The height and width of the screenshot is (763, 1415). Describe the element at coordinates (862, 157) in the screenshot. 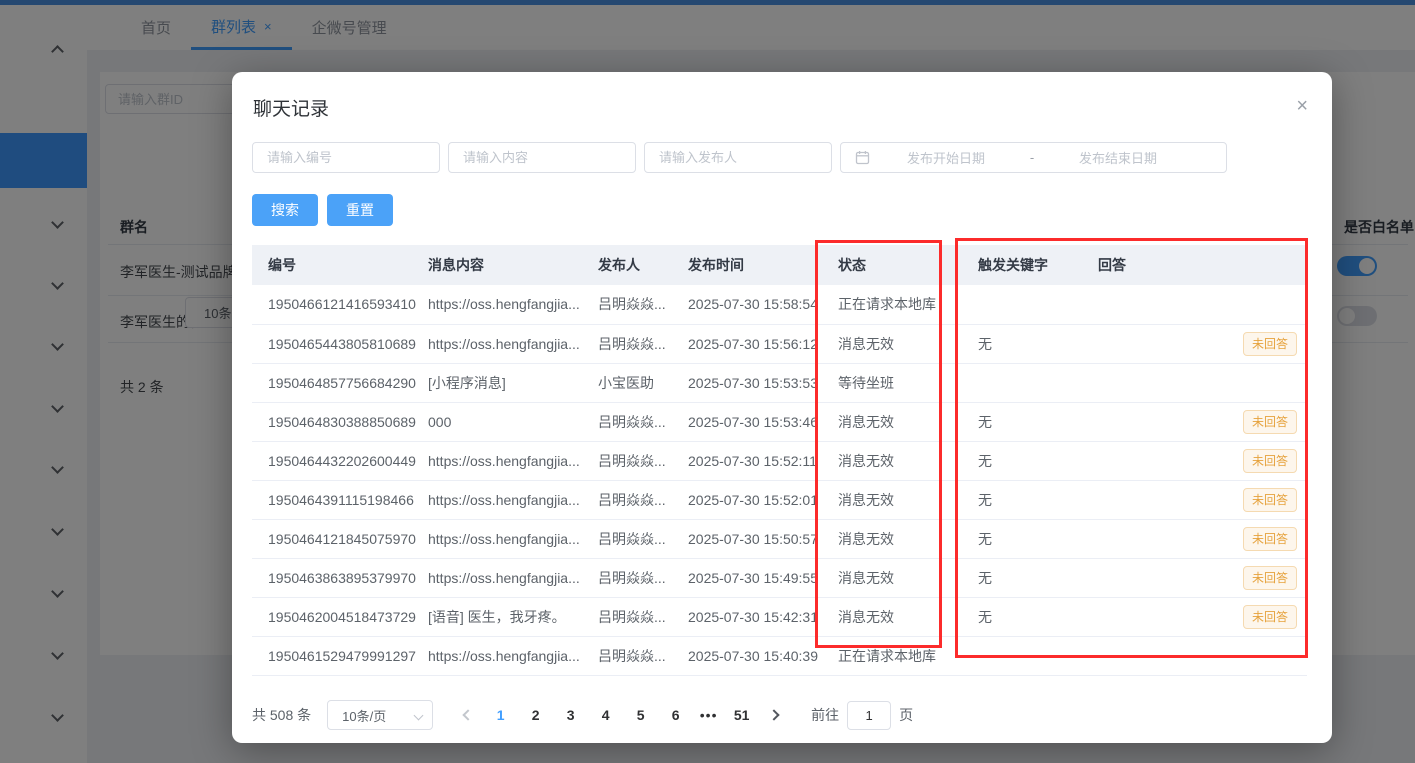

I see `calendar-icon` at that location.